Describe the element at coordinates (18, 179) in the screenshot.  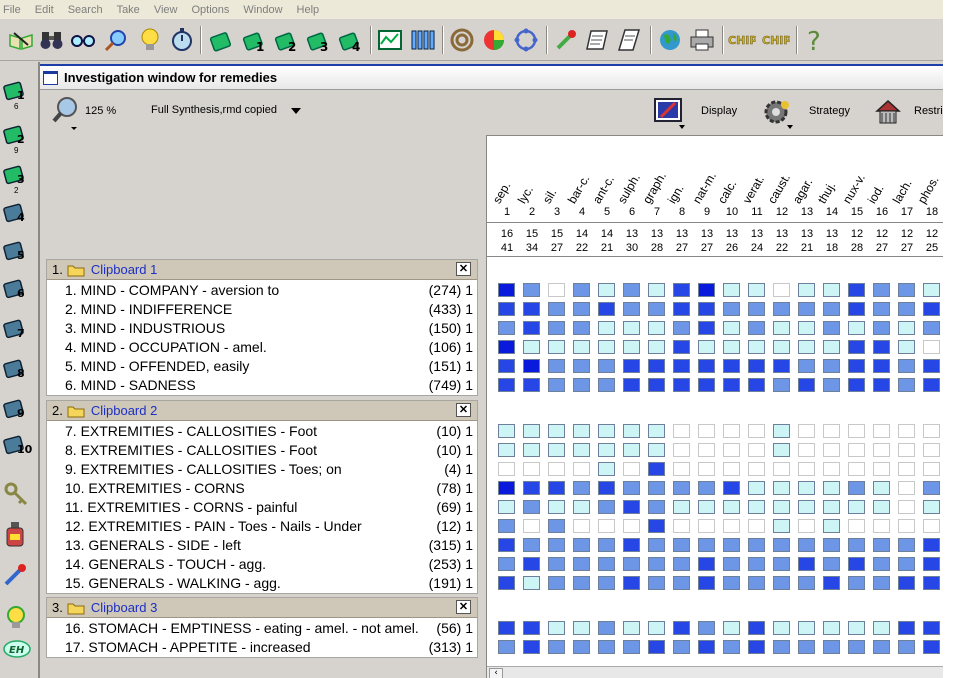
I see `sidebar-clipboard-3: 32` at that location.